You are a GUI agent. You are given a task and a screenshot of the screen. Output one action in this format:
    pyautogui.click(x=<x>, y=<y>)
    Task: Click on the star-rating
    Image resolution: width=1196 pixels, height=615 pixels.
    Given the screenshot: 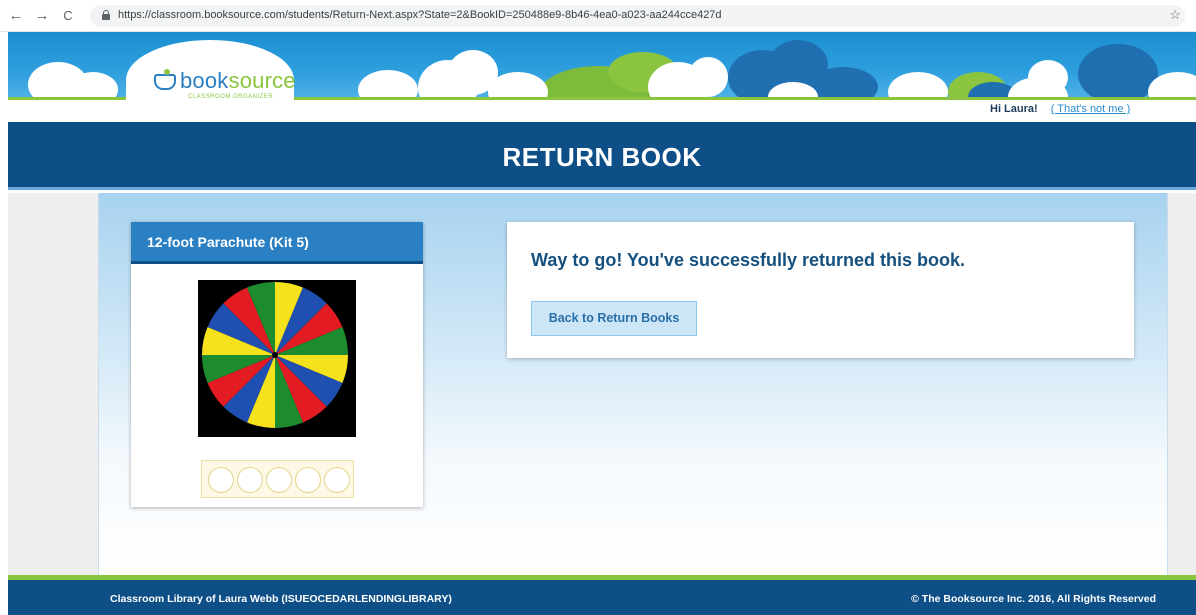 What is the action you would take?
    pyautogui.click(x=277, y=479)
    